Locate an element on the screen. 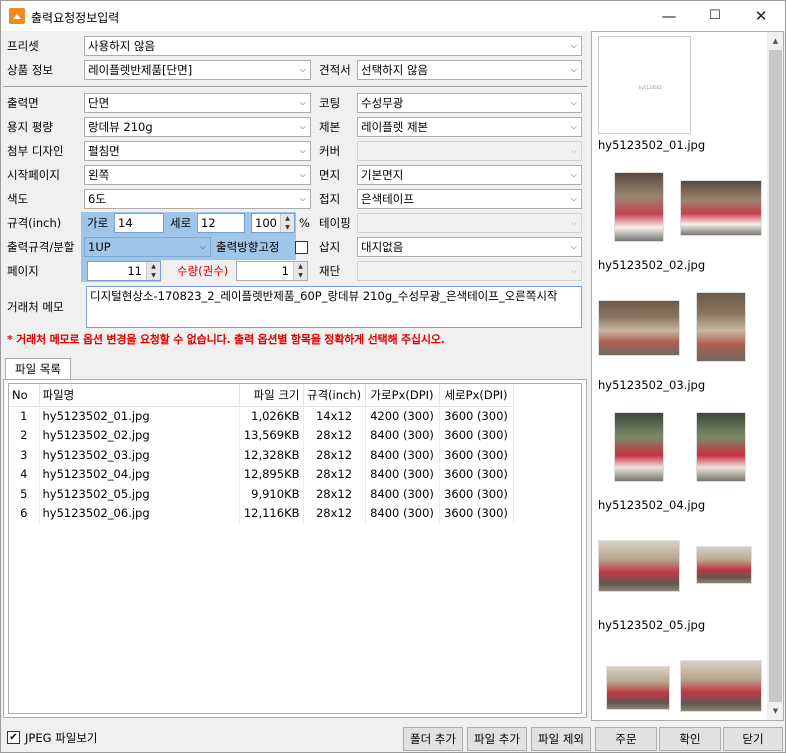 The image size is (786, 753). thumbnail-4-left is located at coordinates (639, 447).